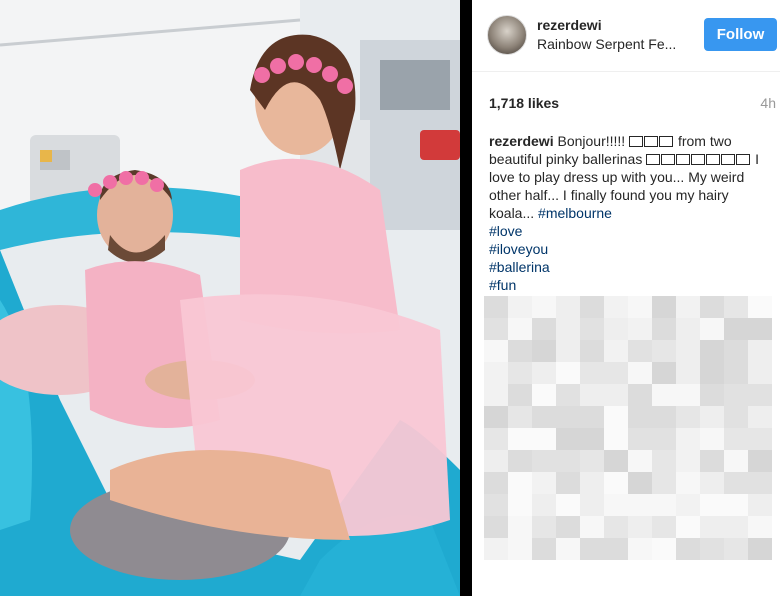 This screenshot has height=596, width=780. I want to click on post-header: rezerdewi Rainbow Serpent Fe... Follow, so click(626, 36).